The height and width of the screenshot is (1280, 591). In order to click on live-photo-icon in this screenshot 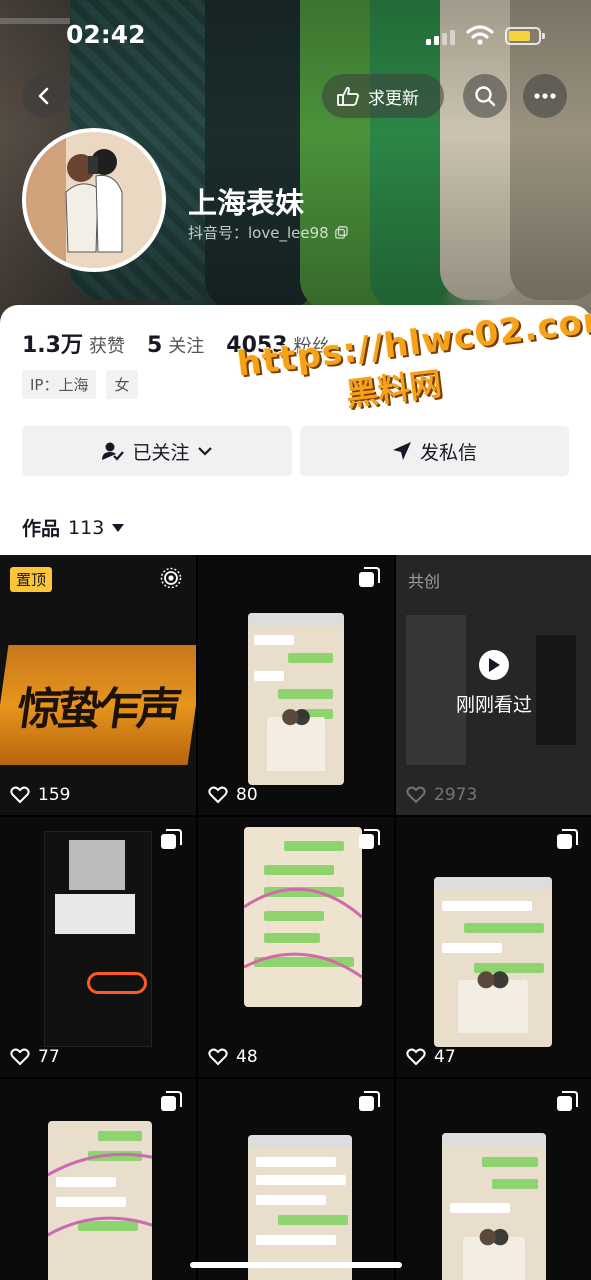, I will do `click(171, 578)`.